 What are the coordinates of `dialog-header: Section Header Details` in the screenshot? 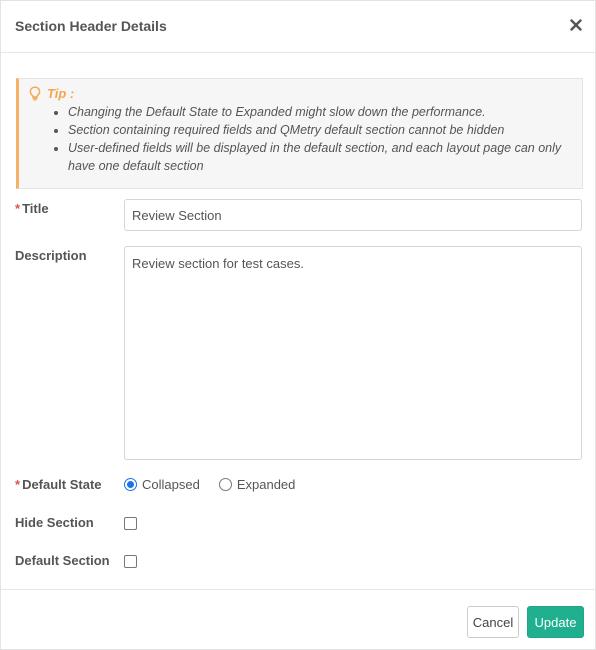 It's located at (298, 27).